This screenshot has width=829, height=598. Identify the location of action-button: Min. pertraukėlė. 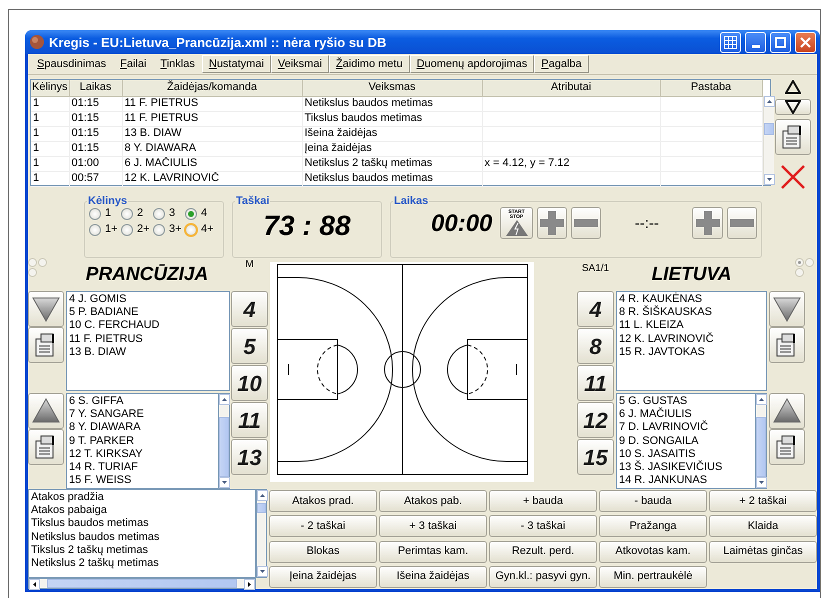
(653, 577).